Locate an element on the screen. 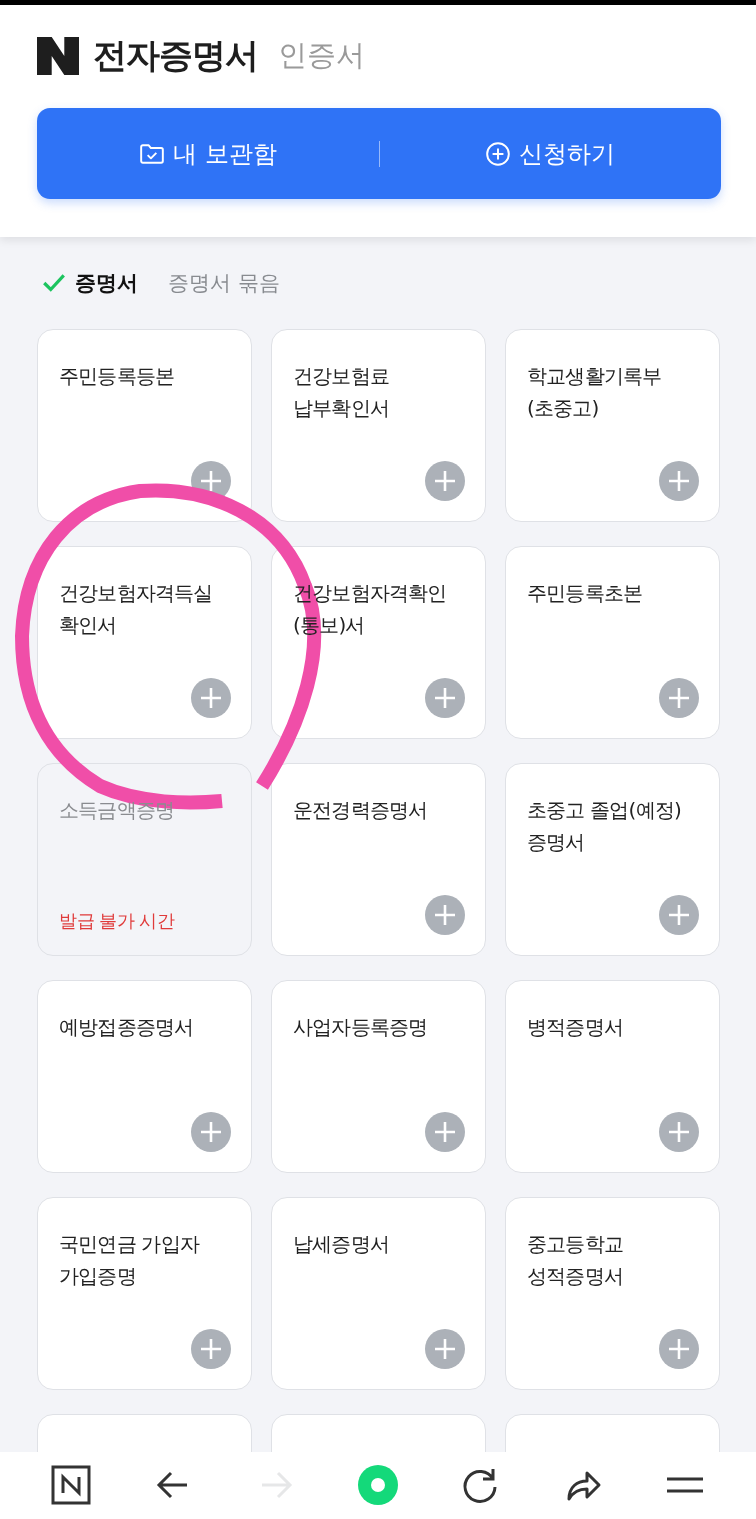 This screenshot has width=756, height=1519. card-title: 운전경력증명서 is located at coordinates (361, 810).